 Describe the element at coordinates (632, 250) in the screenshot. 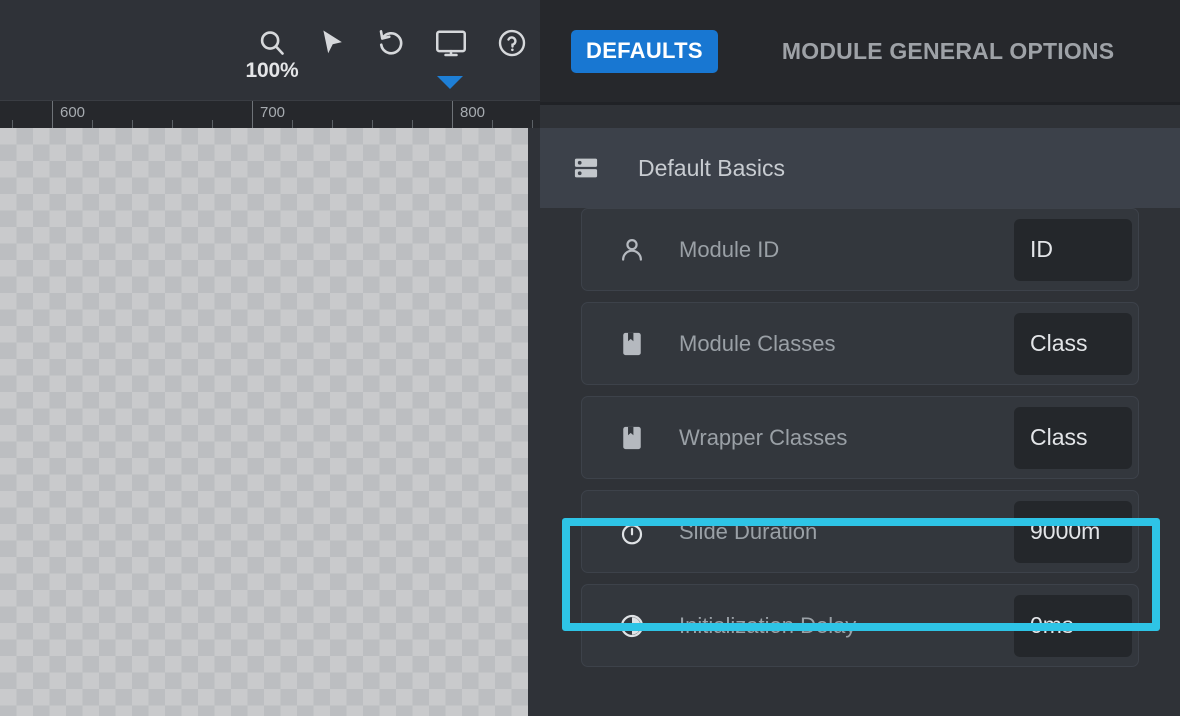

I see `person-icon` at that location.